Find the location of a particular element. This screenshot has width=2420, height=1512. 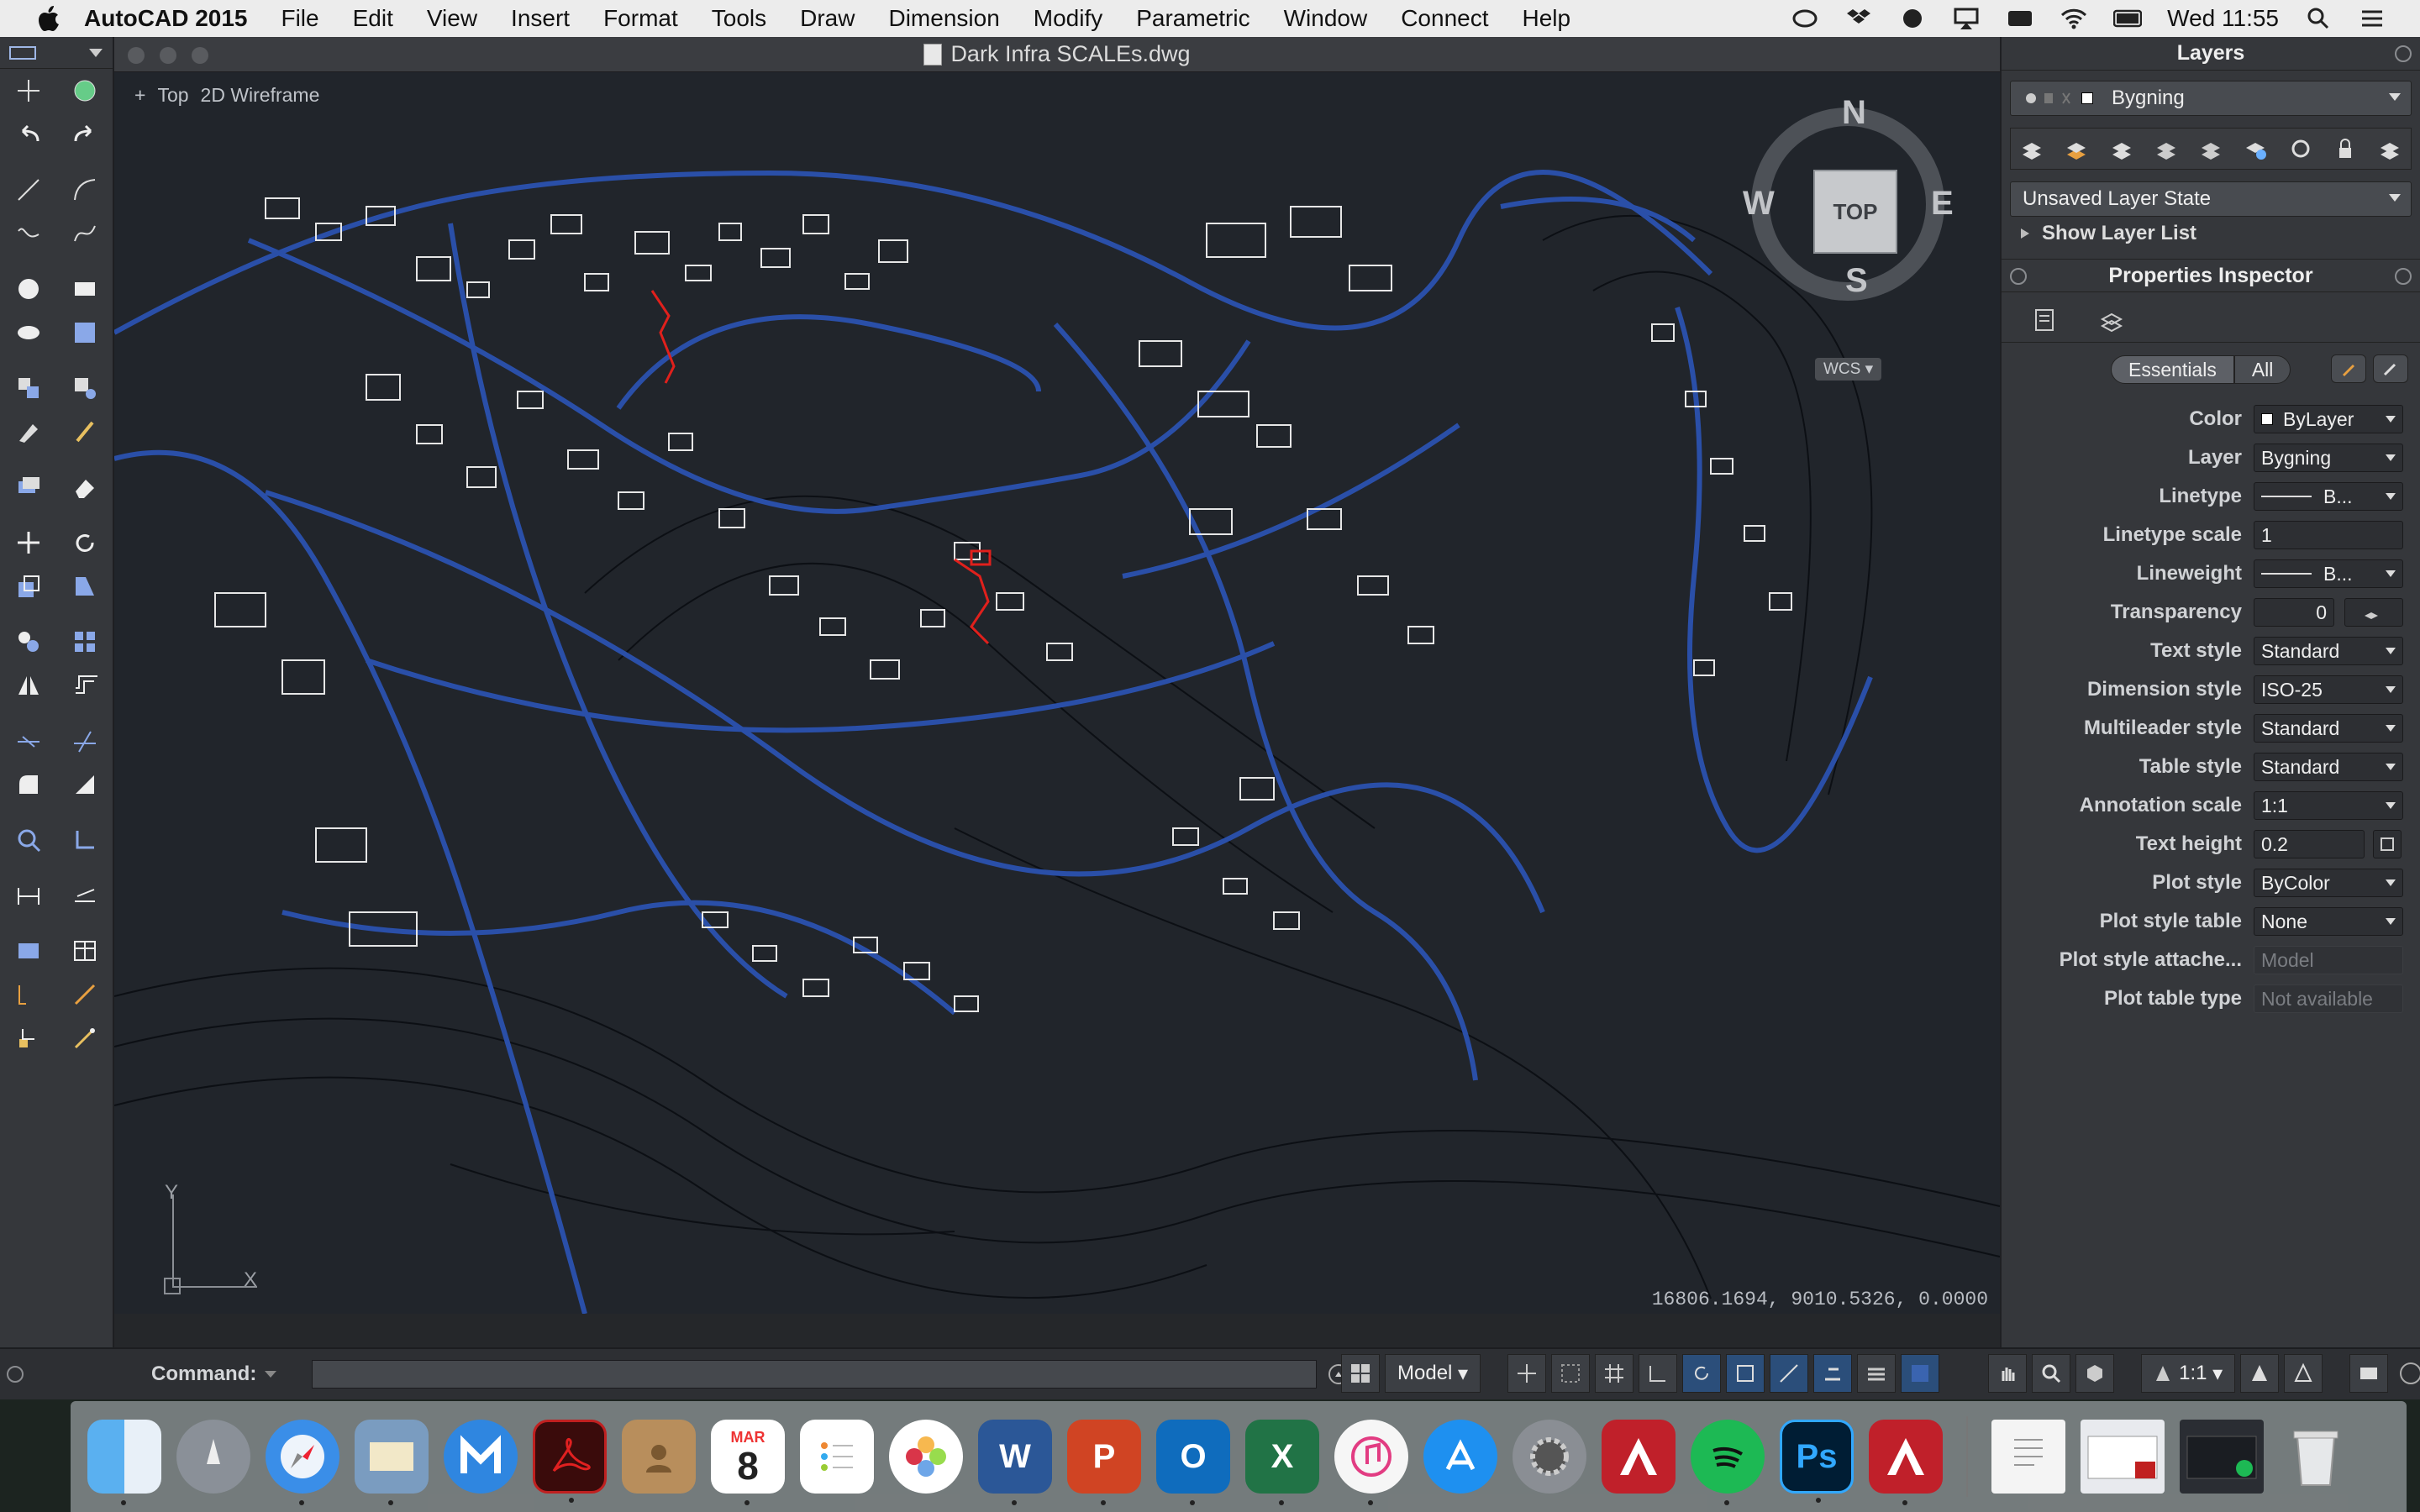

table-icon is located at coordinates (84, 950).